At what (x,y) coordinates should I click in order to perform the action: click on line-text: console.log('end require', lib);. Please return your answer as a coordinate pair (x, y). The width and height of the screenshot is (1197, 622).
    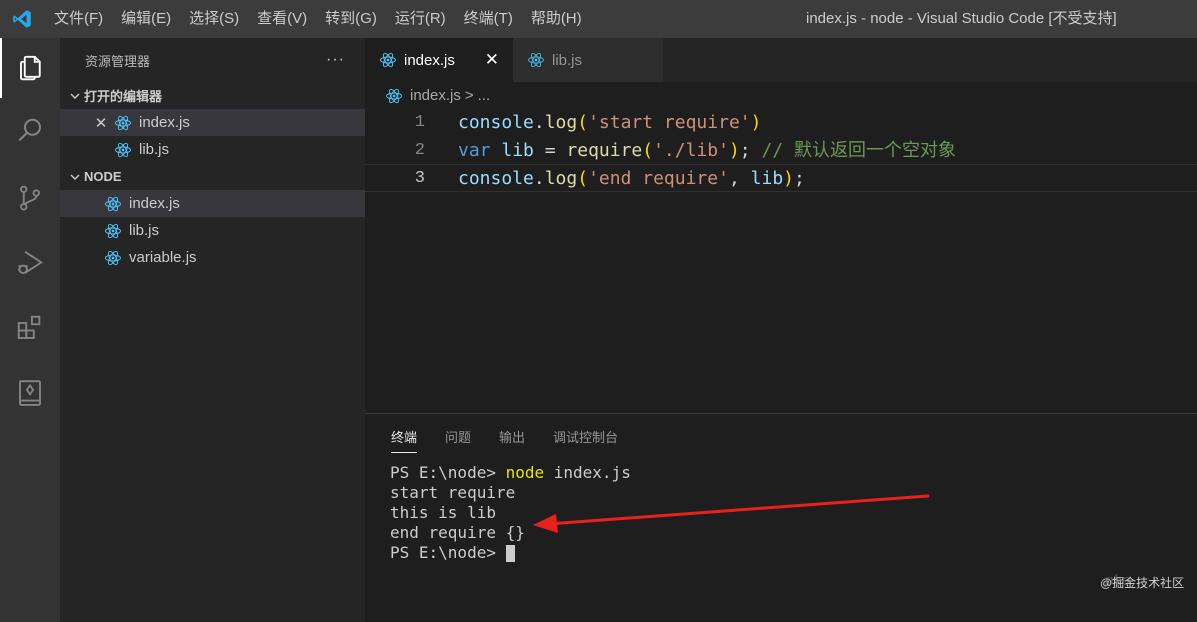
    Looking at the image, I should click on (631, 179).